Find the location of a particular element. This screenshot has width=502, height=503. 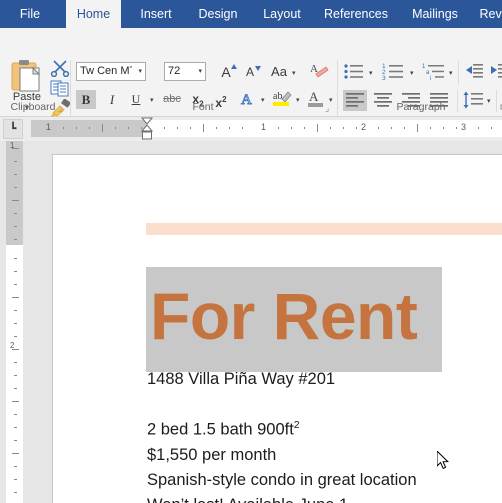

accent-bar is located at coordinates (324, 229).